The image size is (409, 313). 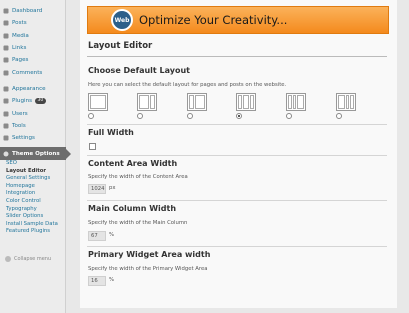 I want to click on collapse-icon, so click(x=8, y=259).